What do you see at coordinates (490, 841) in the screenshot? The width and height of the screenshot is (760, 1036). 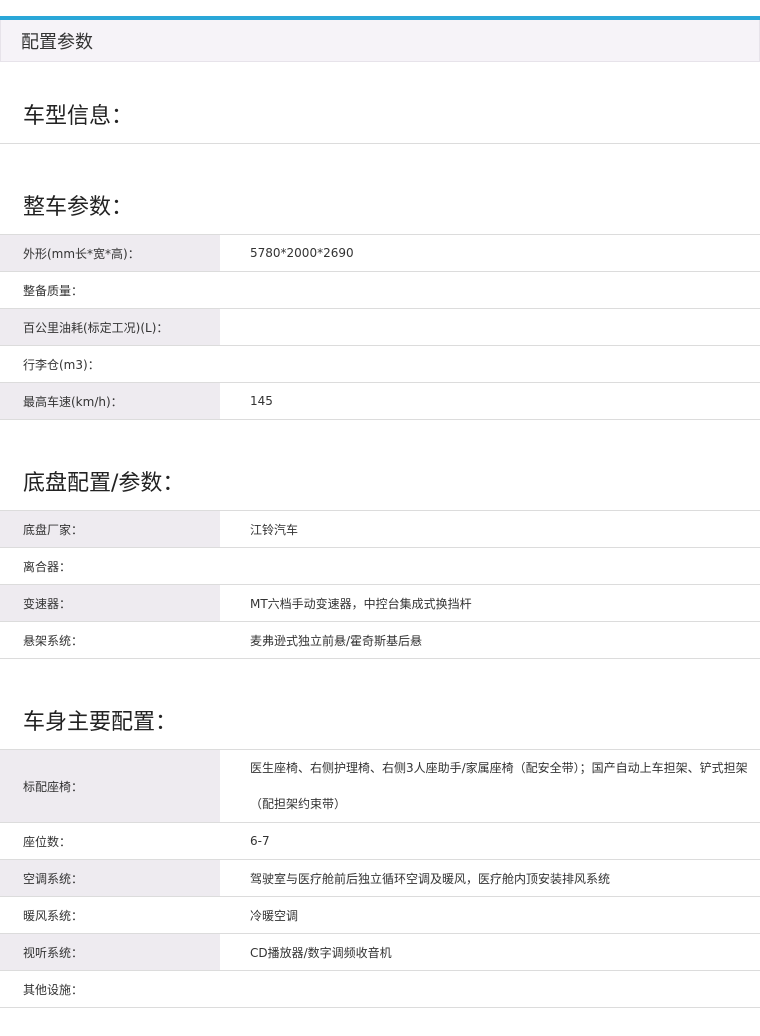 I see `row-value: 6-7` at bounding box center [490, 841].